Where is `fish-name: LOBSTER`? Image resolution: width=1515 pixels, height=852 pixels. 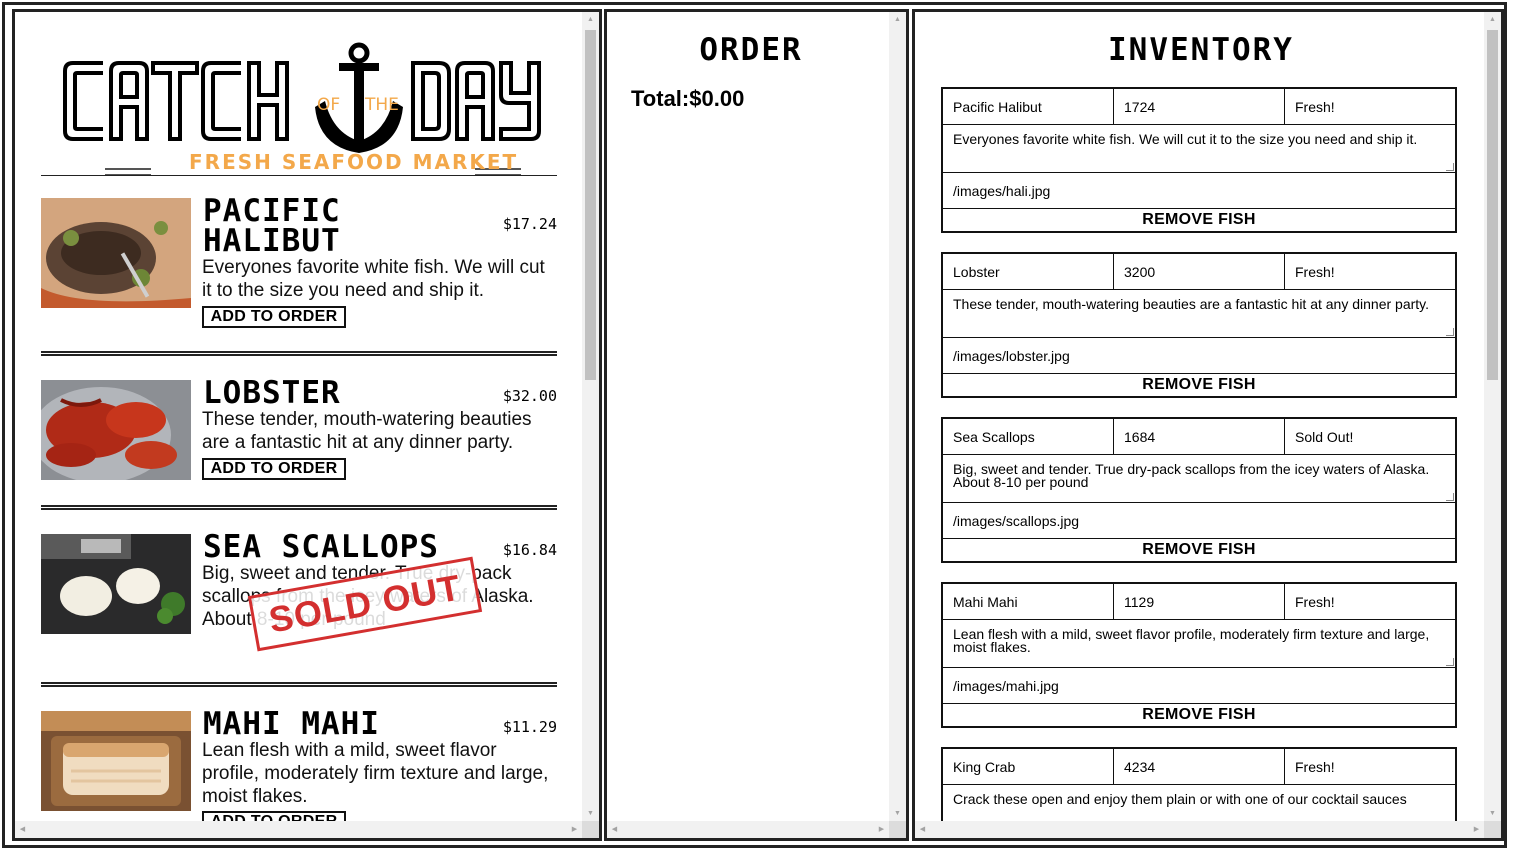
fish-name: LOBSTER is located at coordinates (272, 393).